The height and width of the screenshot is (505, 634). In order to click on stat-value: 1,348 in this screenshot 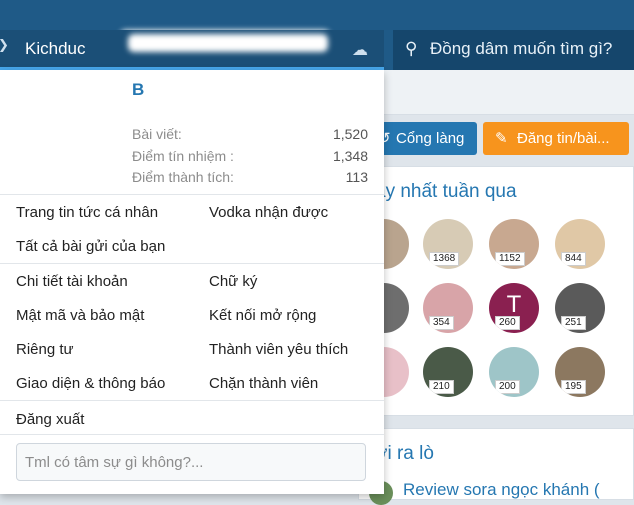, I will do `click(350, 156)`.